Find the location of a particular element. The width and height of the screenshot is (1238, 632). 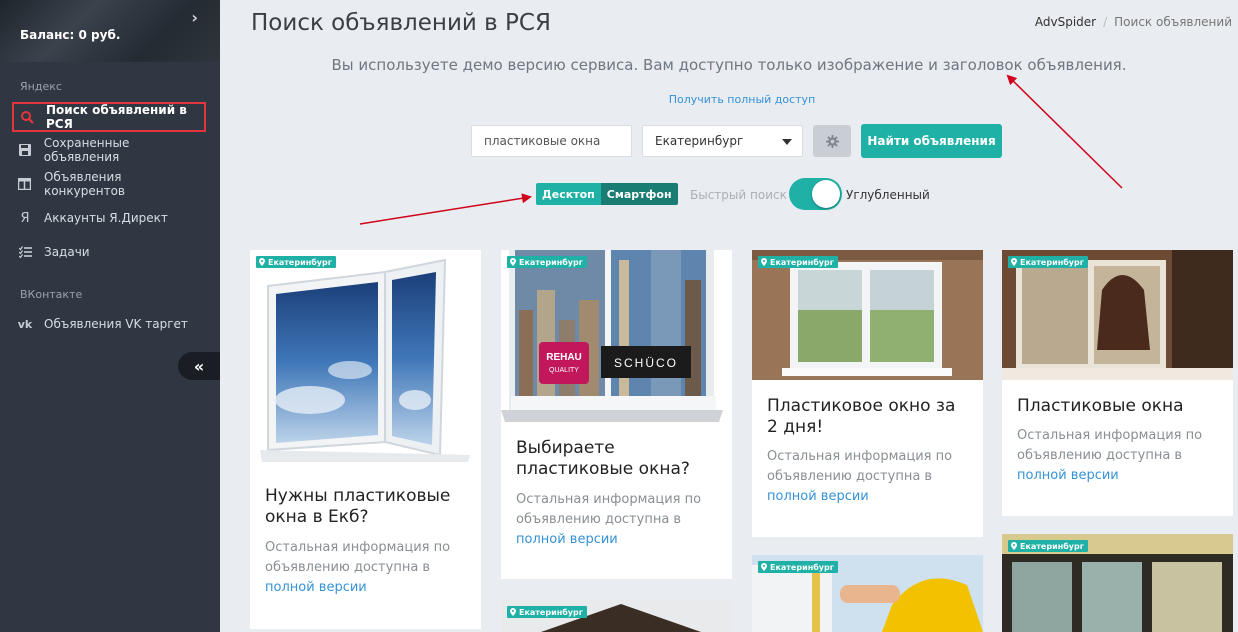

section-yandex: Яндекс is located at coordinates (41, 86).